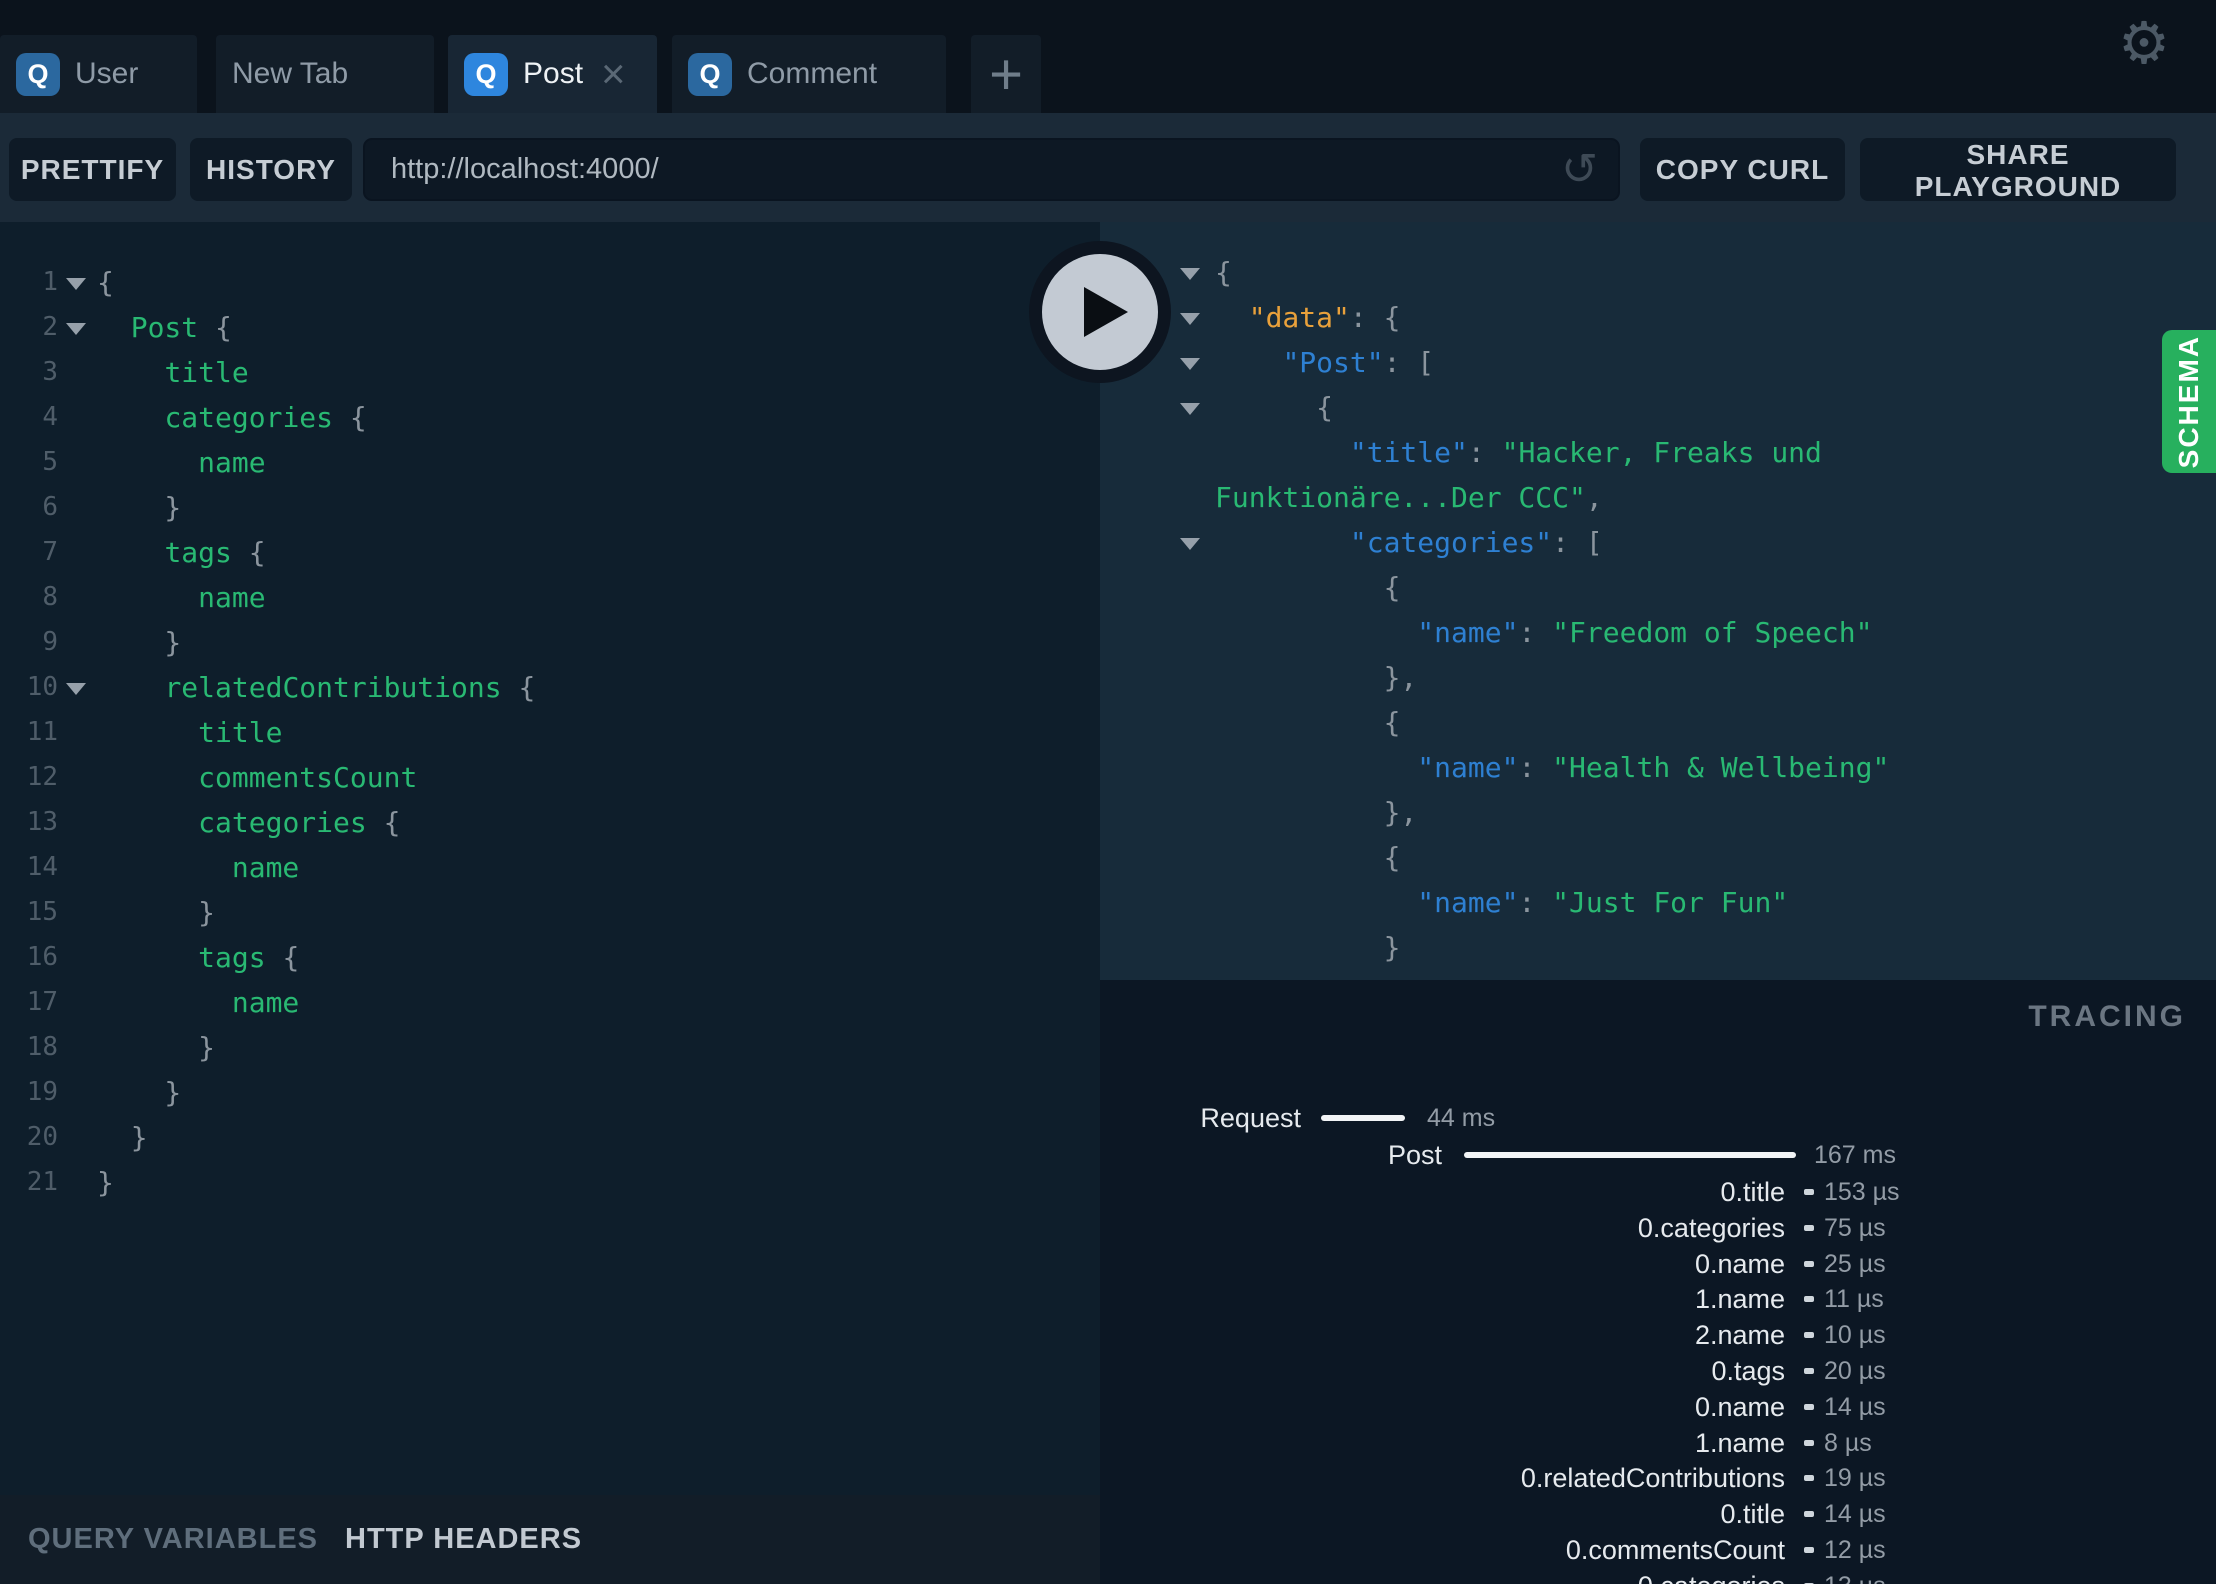 The width and height of the screenshot is (2216, 1584). I want to click on query-code-line: 4 categories {, so click(550, 417).